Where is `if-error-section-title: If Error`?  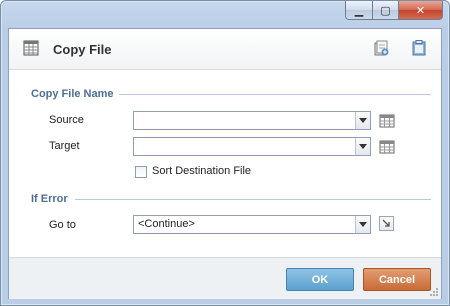 if-error-section-title: If Error is located at coordinates (49, 199).